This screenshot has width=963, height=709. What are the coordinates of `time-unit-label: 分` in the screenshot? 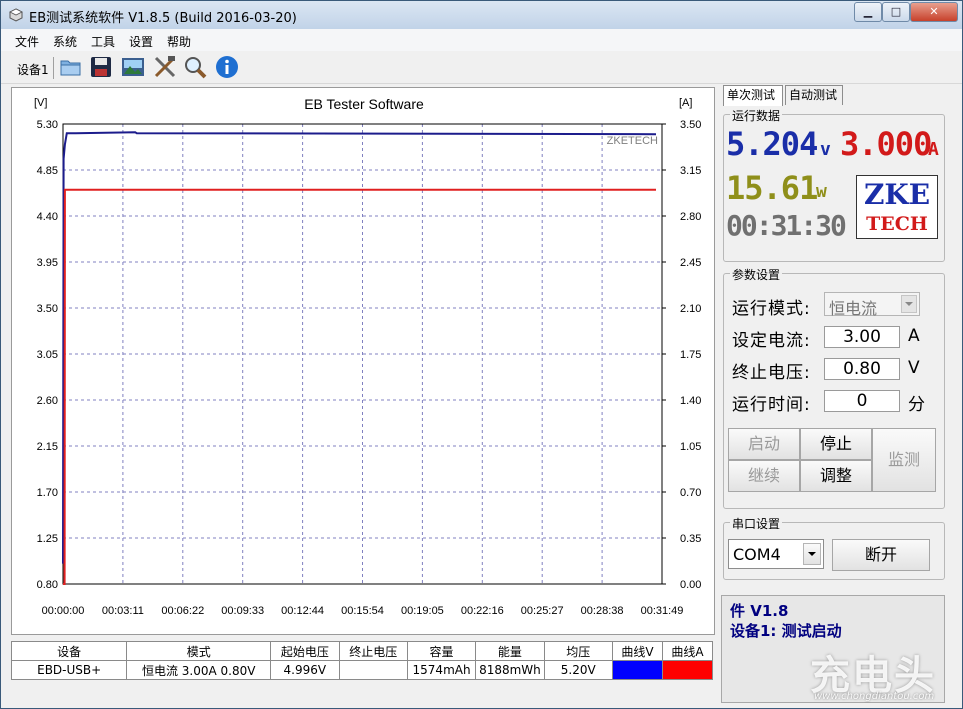 It's located at (916, 405).